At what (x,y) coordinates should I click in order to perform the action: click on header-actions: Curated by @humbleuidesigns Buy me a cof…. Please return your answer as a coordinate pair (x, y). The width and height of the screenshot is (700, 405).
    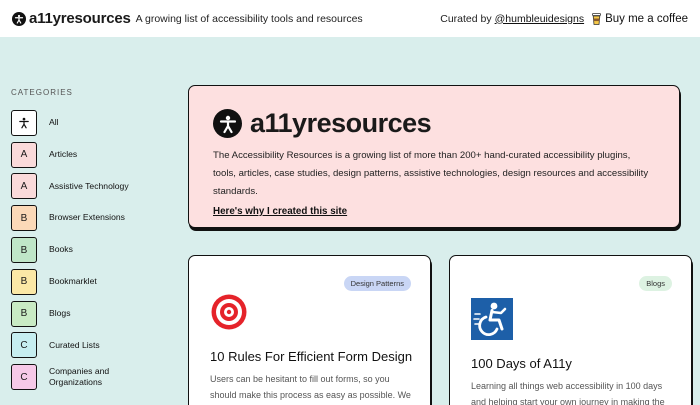
    Looking at the image, I should click on (564, 19).